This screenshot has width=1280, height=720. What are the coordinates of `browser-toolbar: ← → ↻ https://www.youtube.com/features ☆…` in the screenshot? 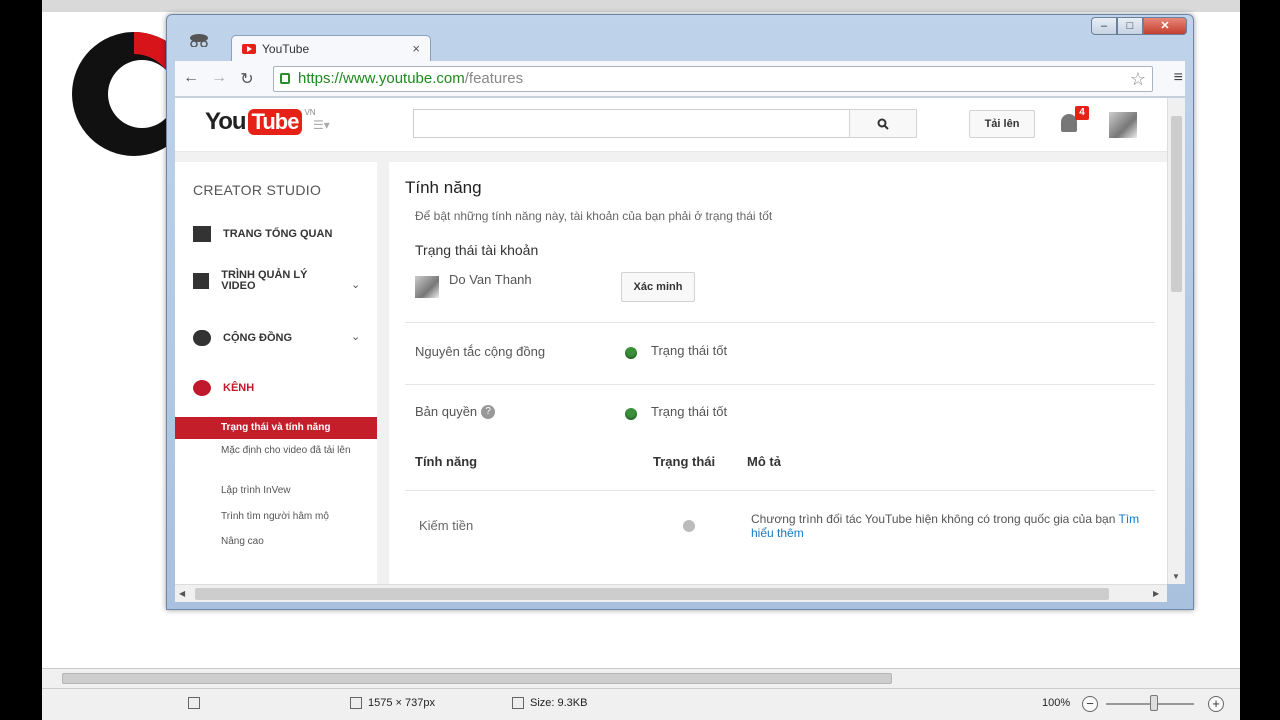 It's located at (680, 79).